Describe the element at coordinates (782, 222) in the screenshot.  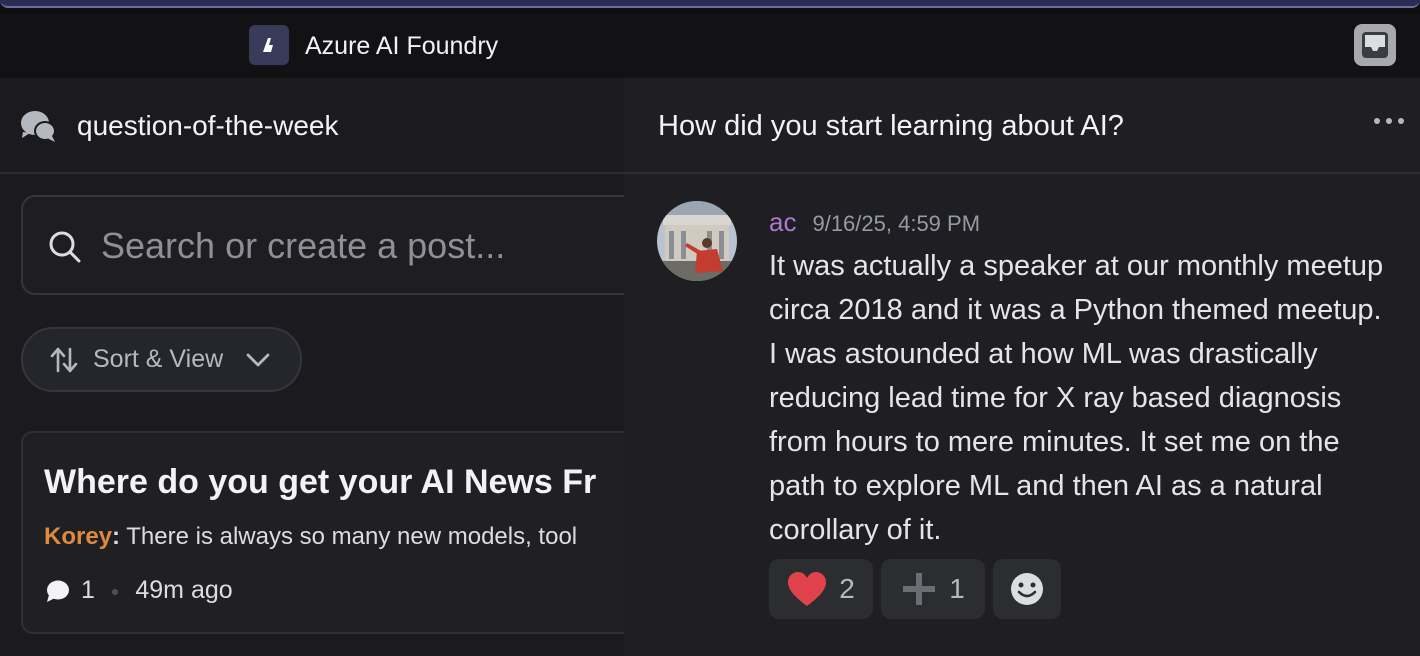
I see `message-username: ac` at that location.